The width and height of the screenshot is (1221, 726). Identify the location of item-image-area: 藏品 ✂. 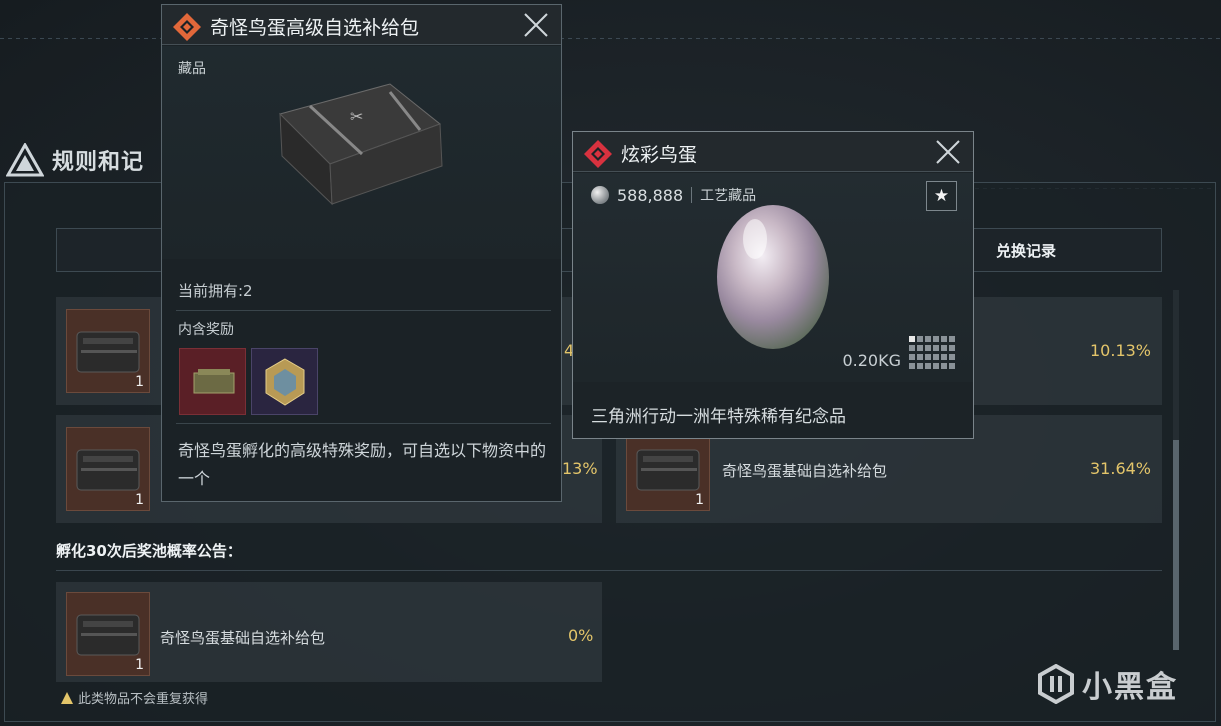
(361, 152).